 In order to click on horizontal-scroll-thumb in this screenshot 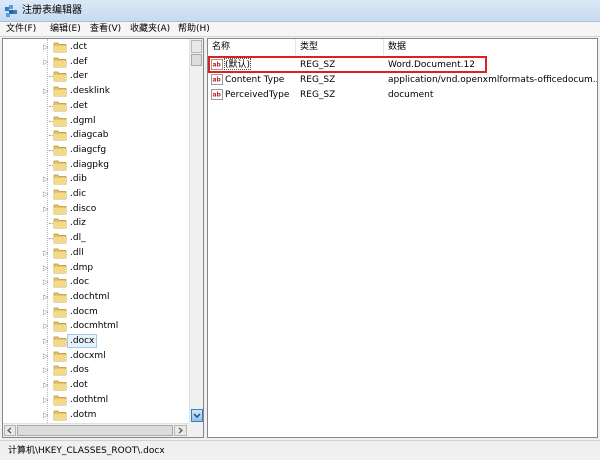, I will do `click(95, 430)`.